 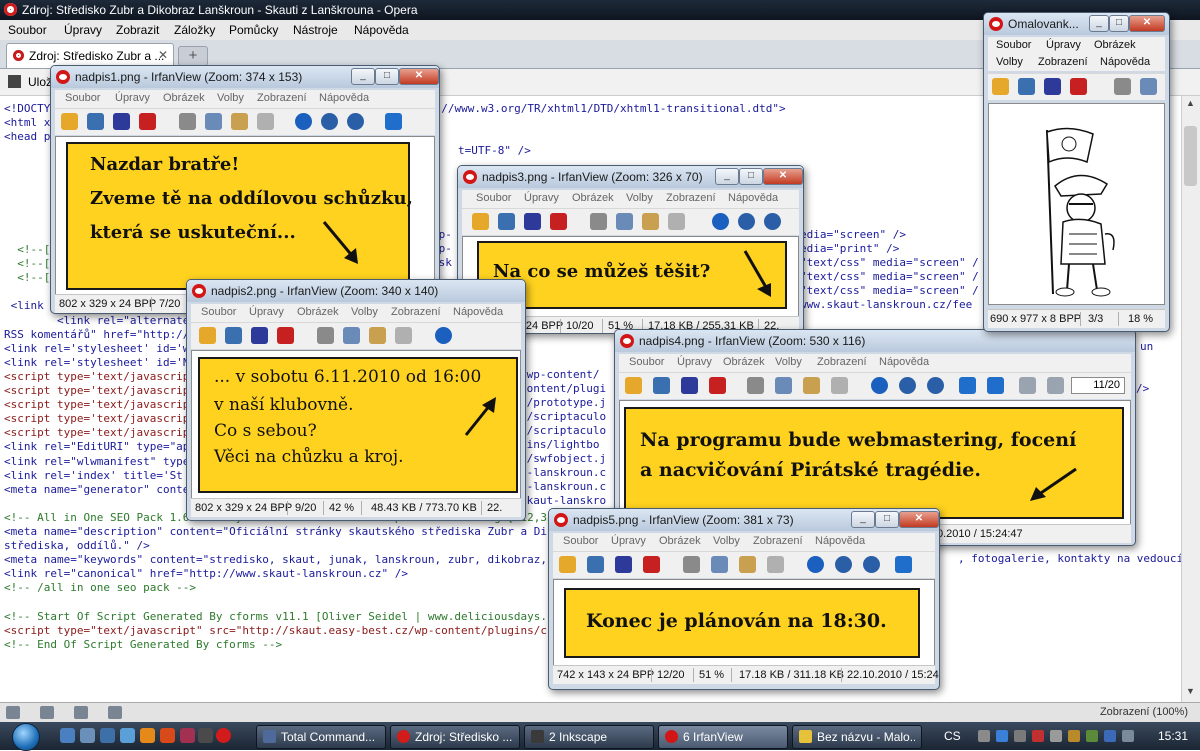 What do you see at coordinates (1020, 736) in the screenshot?
I see `tray-app-icon` at bounding box center [1020, 736].